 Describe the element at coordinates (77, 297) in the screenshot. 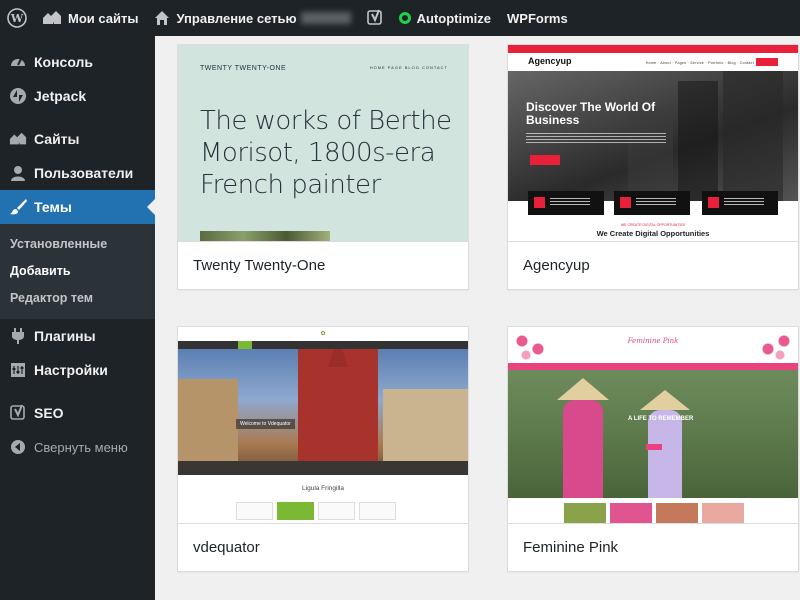

I see `submenu-theme-editor: Редактор тем` at that location.